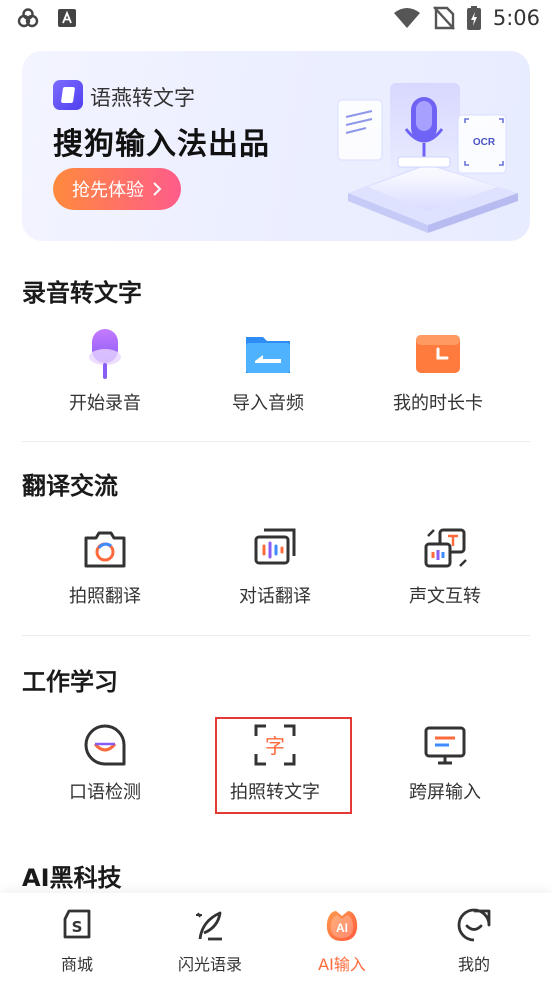 This screenshot has width=552, height=981. What do you see at coordinates (443, 18) in the screenshot?
I see `no-sim-icon` at bounding box center [443, 18].